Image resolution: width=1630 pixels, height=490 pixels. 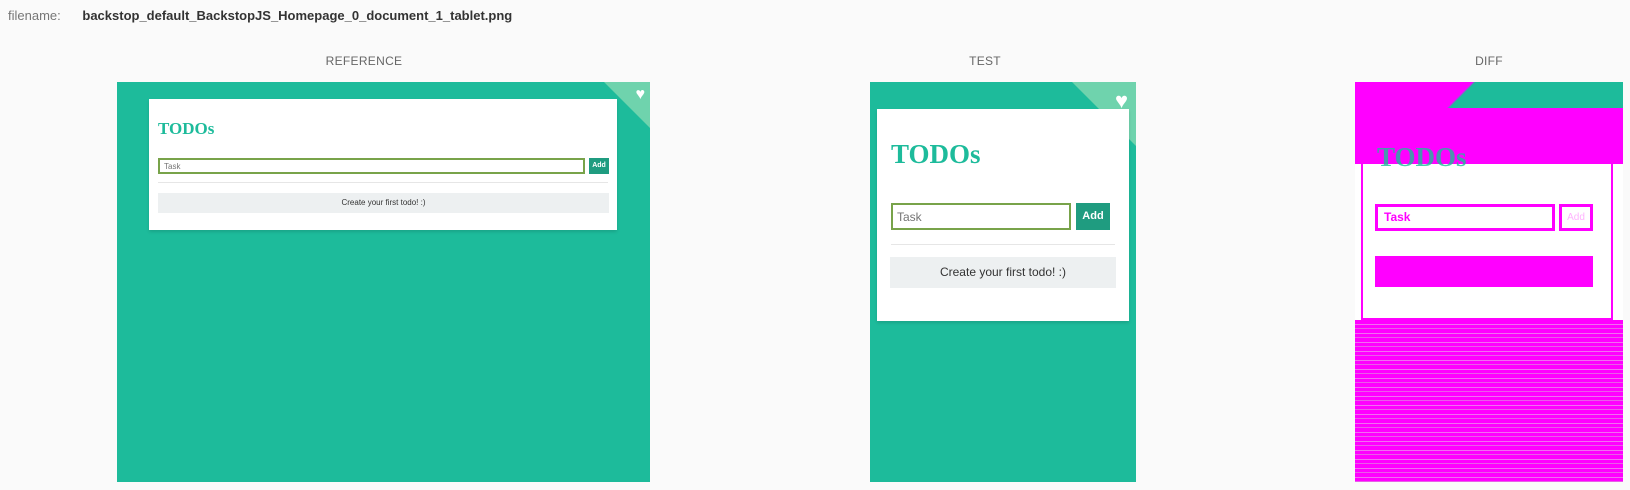 I want to click on diff-title: TODOs, so click(x=1422, y=157).